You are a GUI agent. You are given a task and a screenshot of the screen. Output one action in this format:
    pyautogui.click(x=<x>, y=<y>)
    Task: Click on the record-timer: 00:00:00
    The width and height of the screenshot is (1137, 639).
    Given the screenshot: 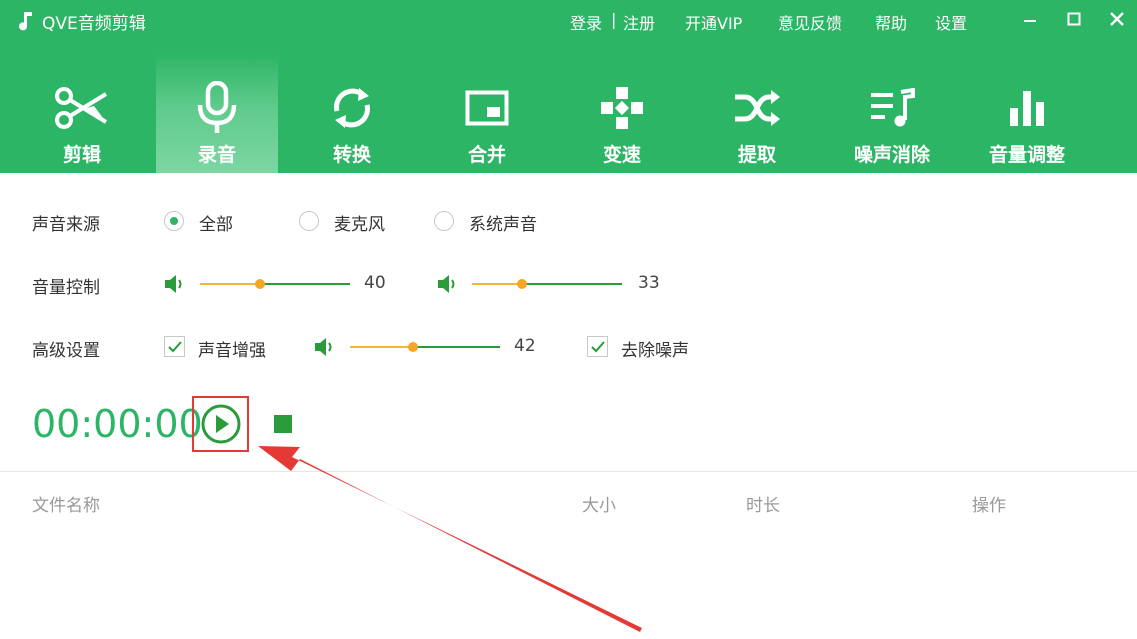 What is the action you would take?
    pyautogui.click(x=117, y=424)
    